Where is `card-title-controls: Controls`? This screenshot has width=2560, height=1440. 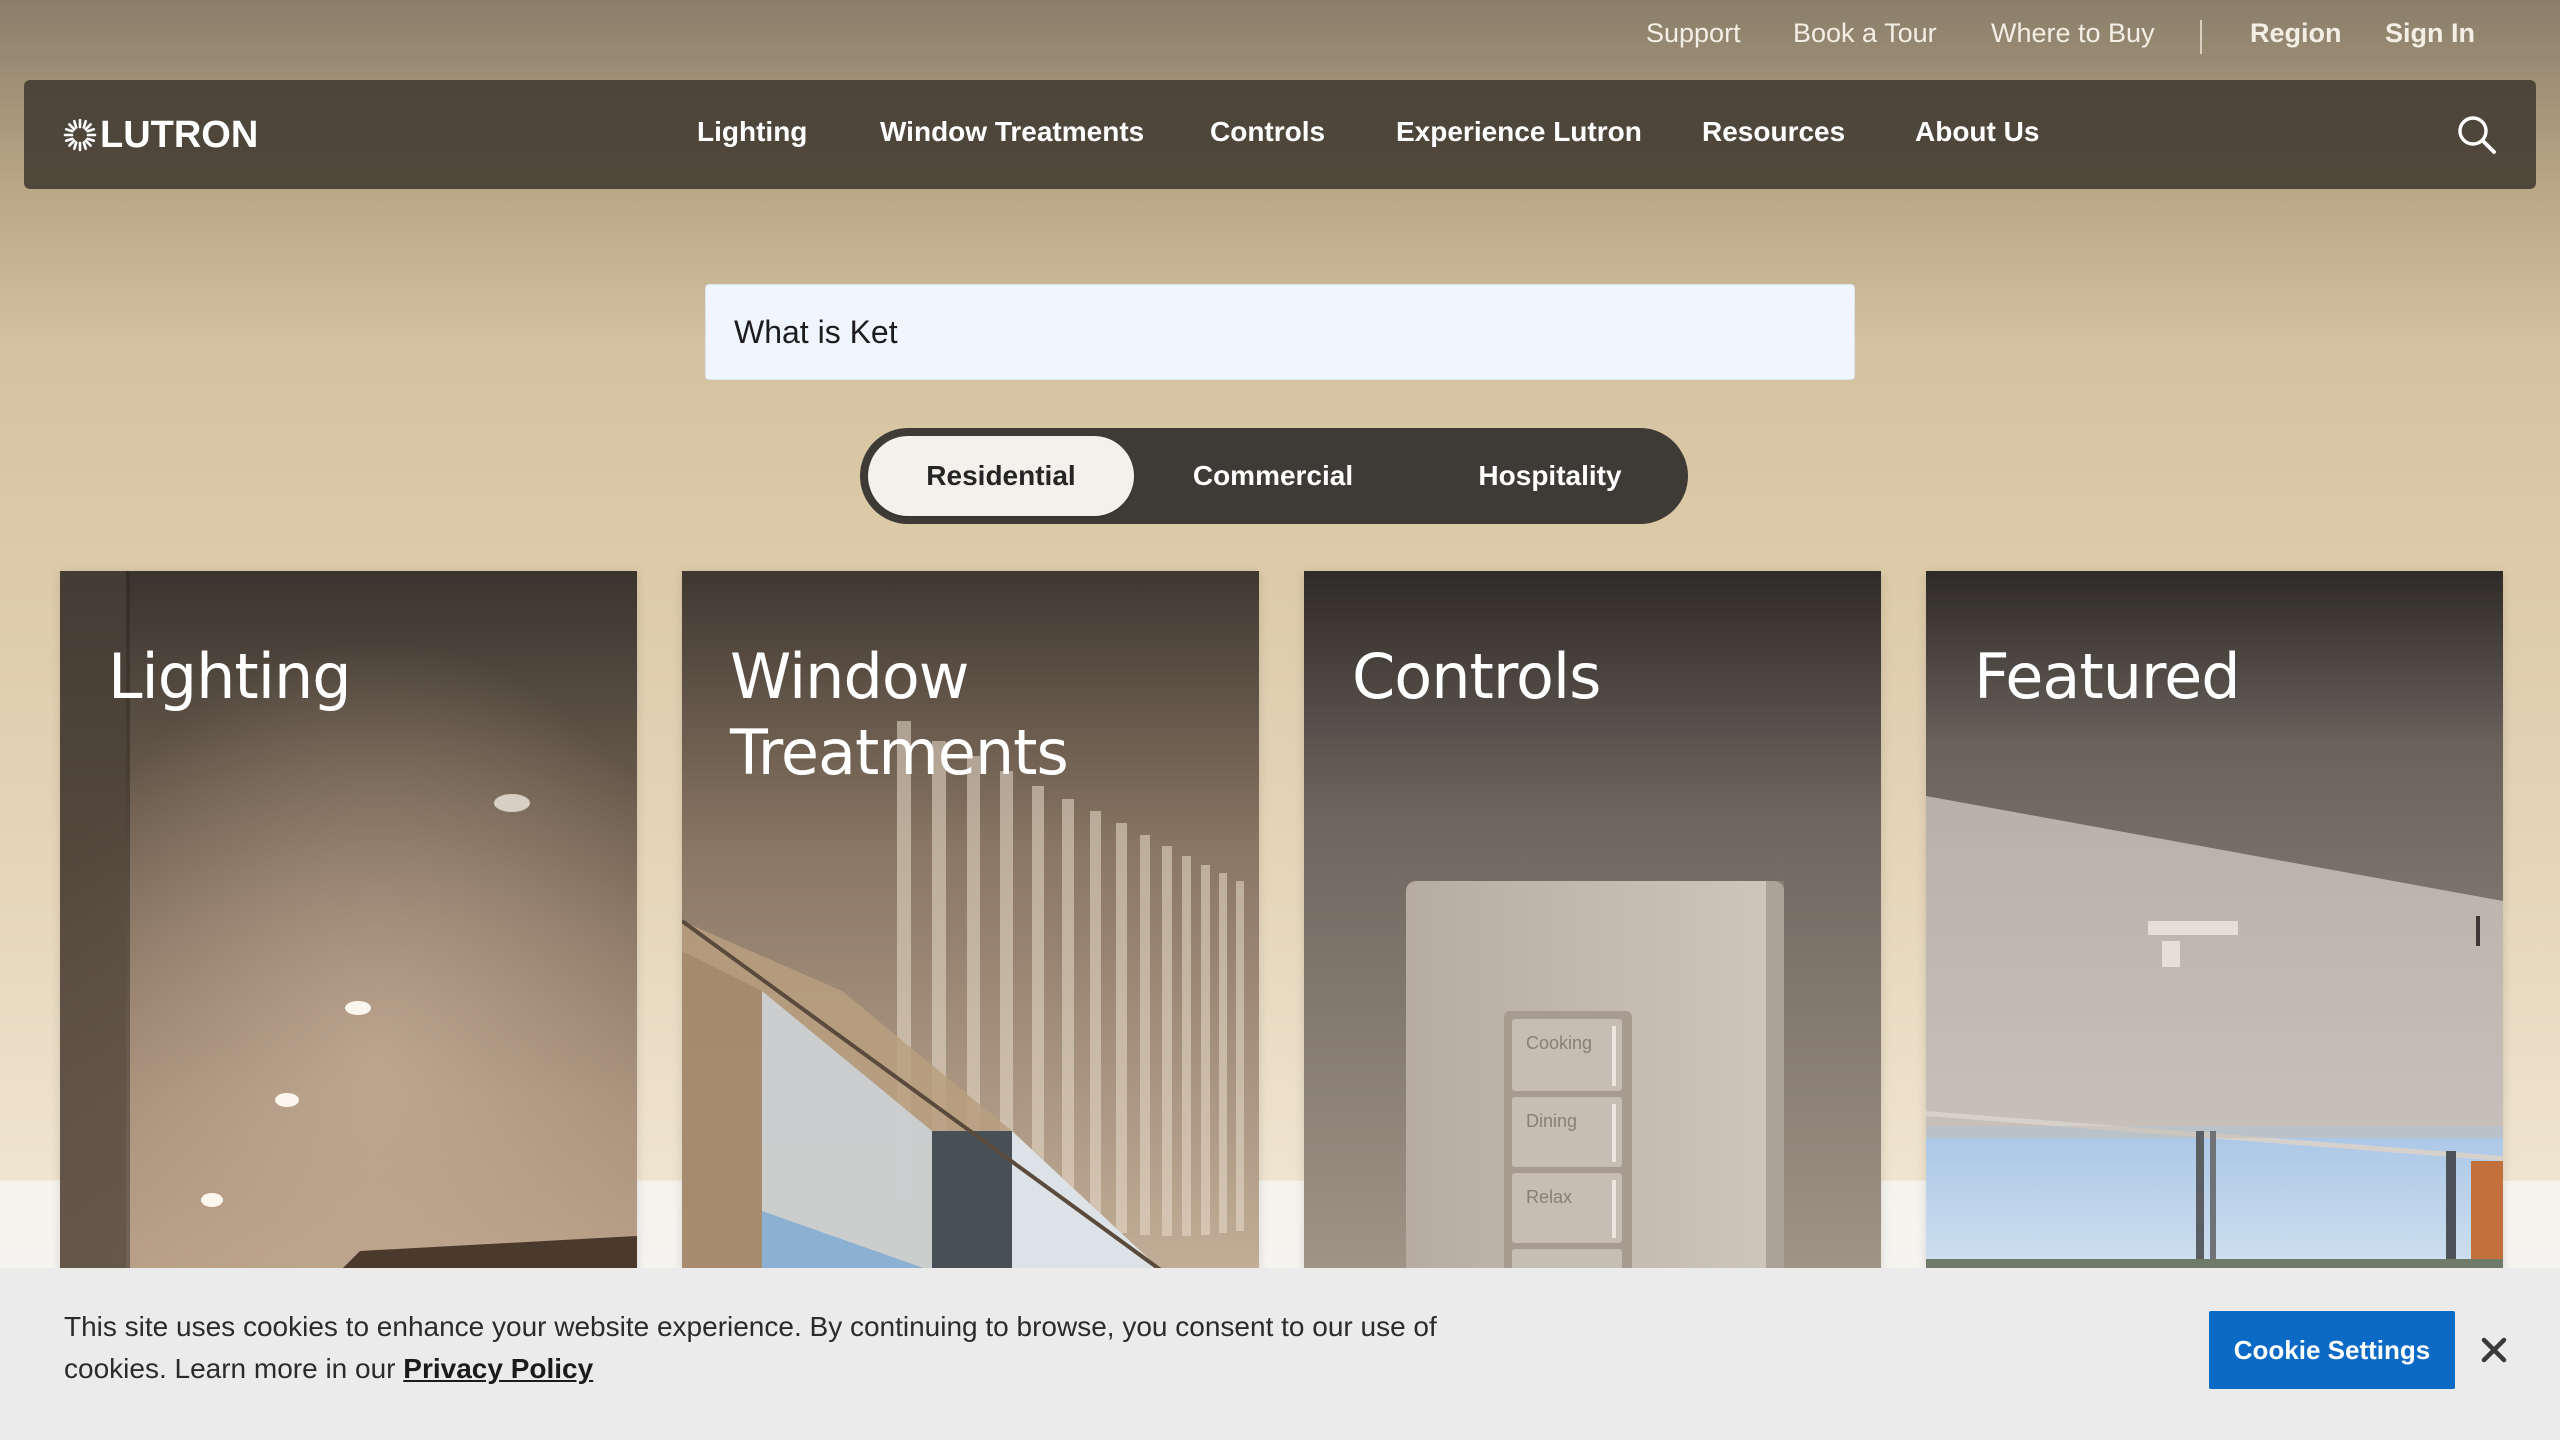
card-title-controls: Controls is located at coordinates (1476, 676).